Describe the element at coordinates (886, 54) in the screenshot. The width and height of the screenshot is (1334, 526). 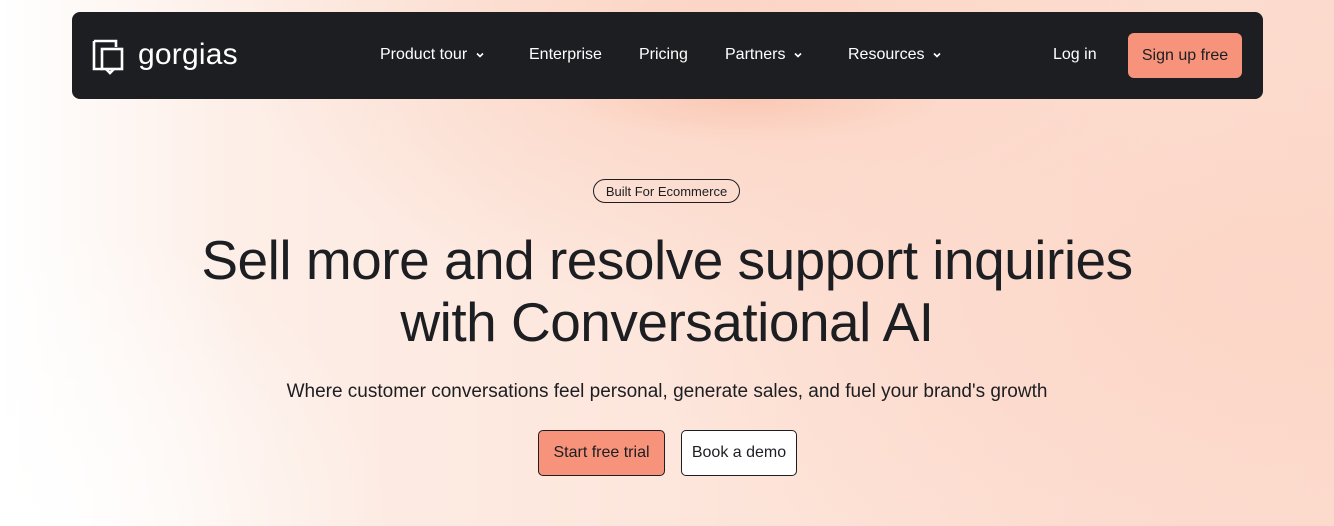
I see `nav-item-label: Resources` at that location.